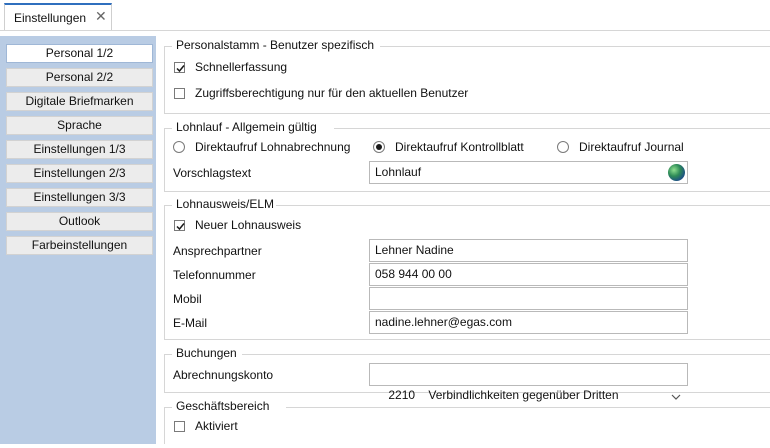  I want to click on telefonnummer-input: 058 944 00 00, so click(528, 274).